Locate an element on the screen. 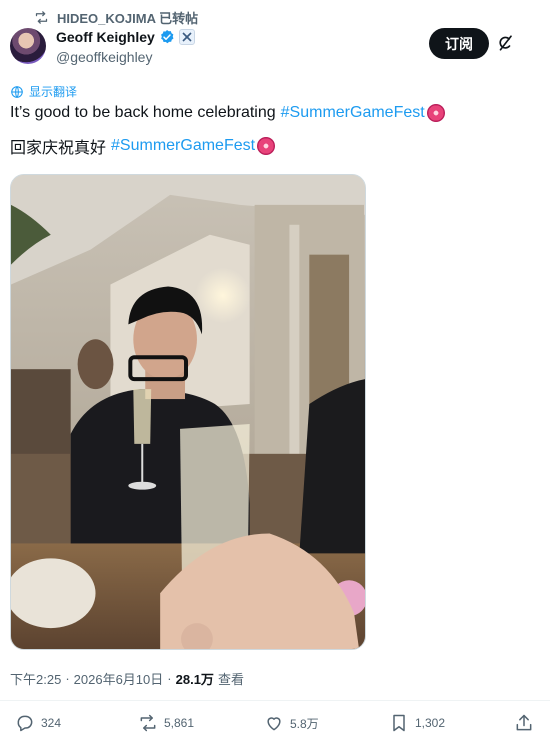  divider is located at coordinates (275, 700).